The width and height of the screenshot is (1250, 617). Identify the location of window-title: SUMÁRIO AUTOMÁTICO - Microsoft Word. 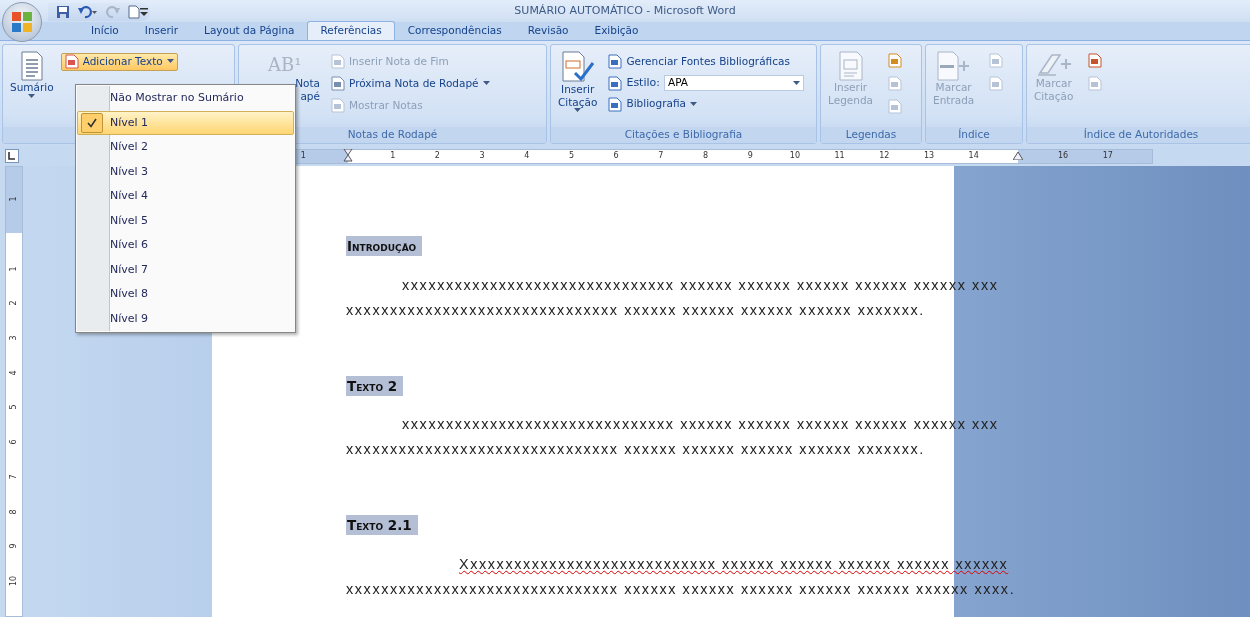
(625, 10).